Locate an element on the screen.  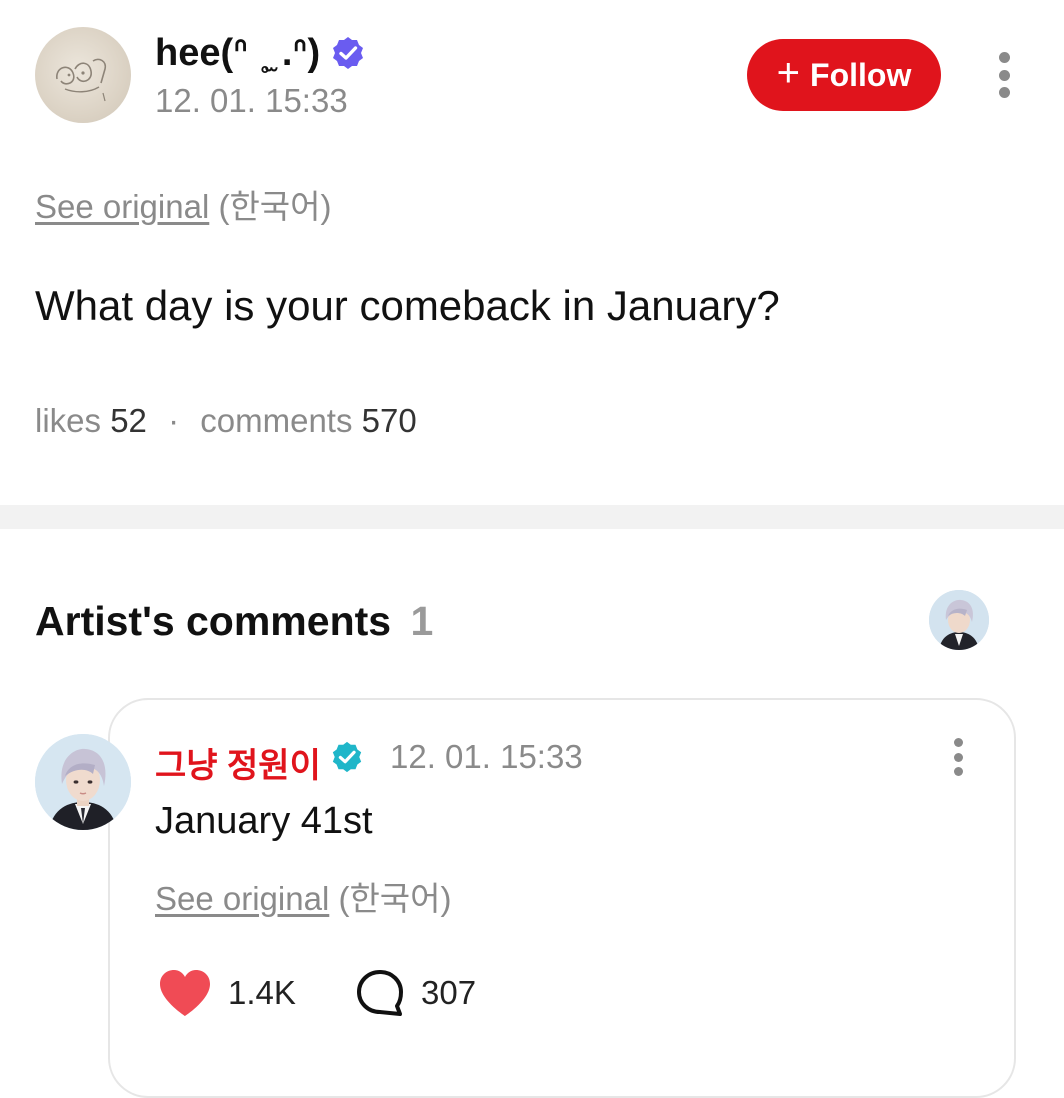
post-stats: likes 52 · comments 570 is located at coordinates (226, 421).